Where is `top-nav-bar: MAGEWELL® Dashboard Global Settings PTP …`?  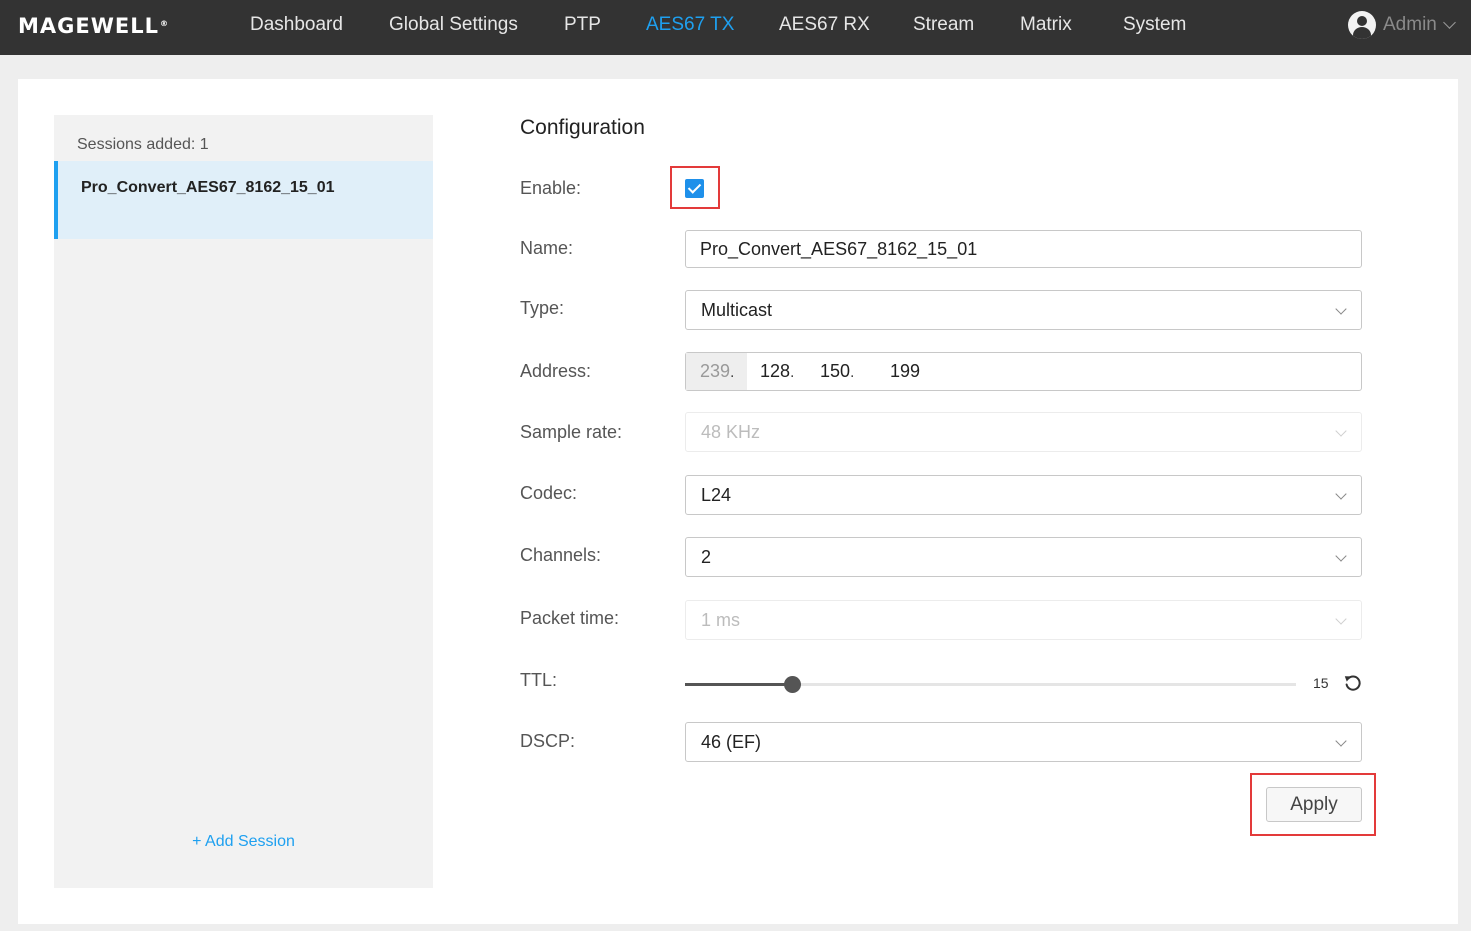 top-nav-bar: MAGEWELL® Dashboard Global Settings PTP … is located at coordinates (735, 27).